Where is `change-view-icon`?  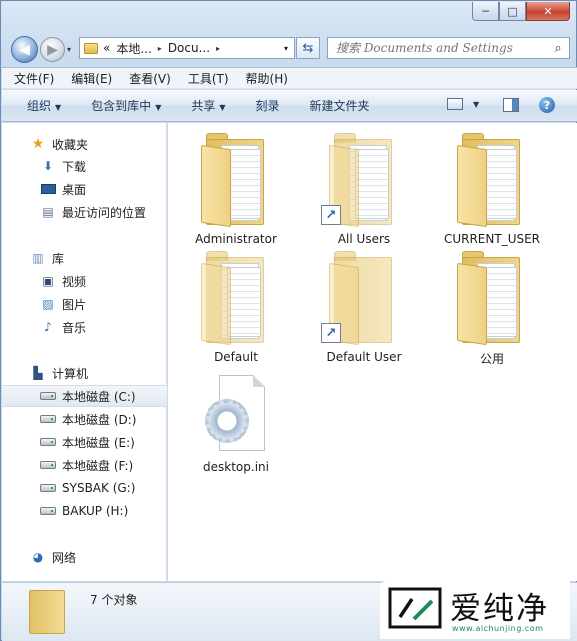
change-view-icon is located at coordinates (455, 104).